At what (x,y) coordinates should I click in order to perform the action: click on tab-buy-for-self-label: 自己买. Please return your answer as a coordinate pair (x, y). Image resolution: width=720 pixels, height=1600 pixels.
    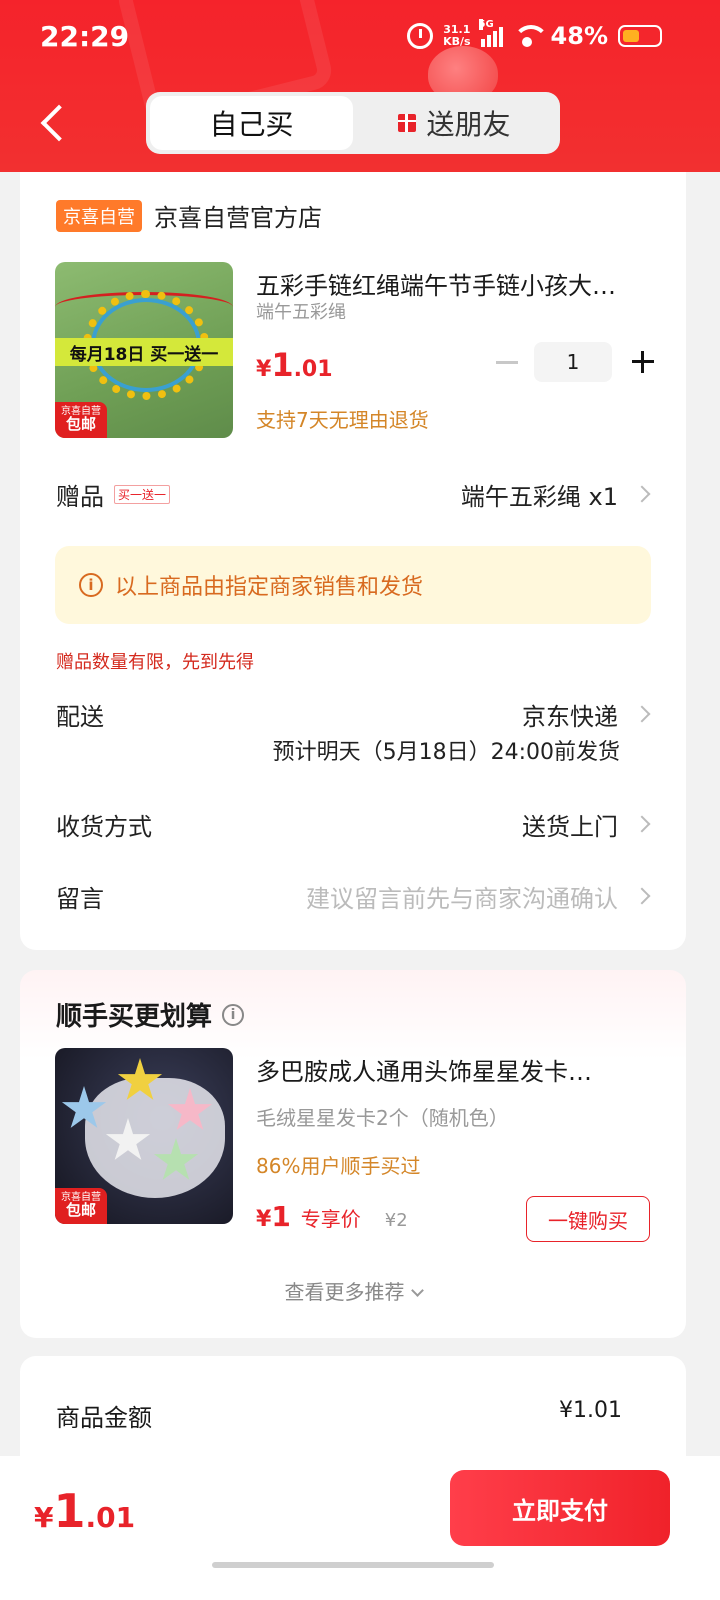
    Looking at the image, I should click on (251, 124).